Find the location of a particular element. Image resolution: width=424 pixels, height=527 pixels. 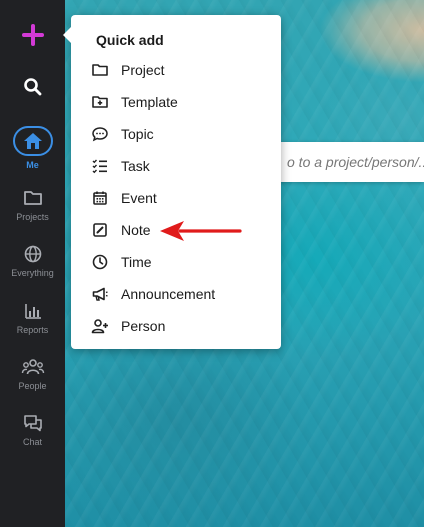

menu-item-label: Topic is located at coordinates (137, 134).